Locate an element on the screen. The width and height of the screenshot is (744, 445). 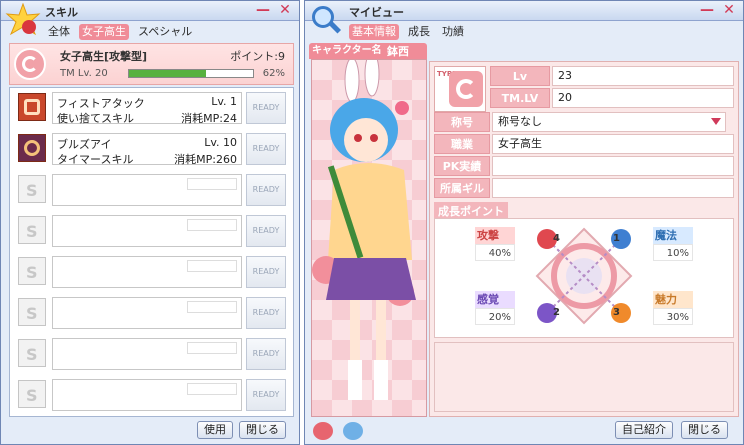
stat-attack-value: 40% is located at coordinates (495, 252).